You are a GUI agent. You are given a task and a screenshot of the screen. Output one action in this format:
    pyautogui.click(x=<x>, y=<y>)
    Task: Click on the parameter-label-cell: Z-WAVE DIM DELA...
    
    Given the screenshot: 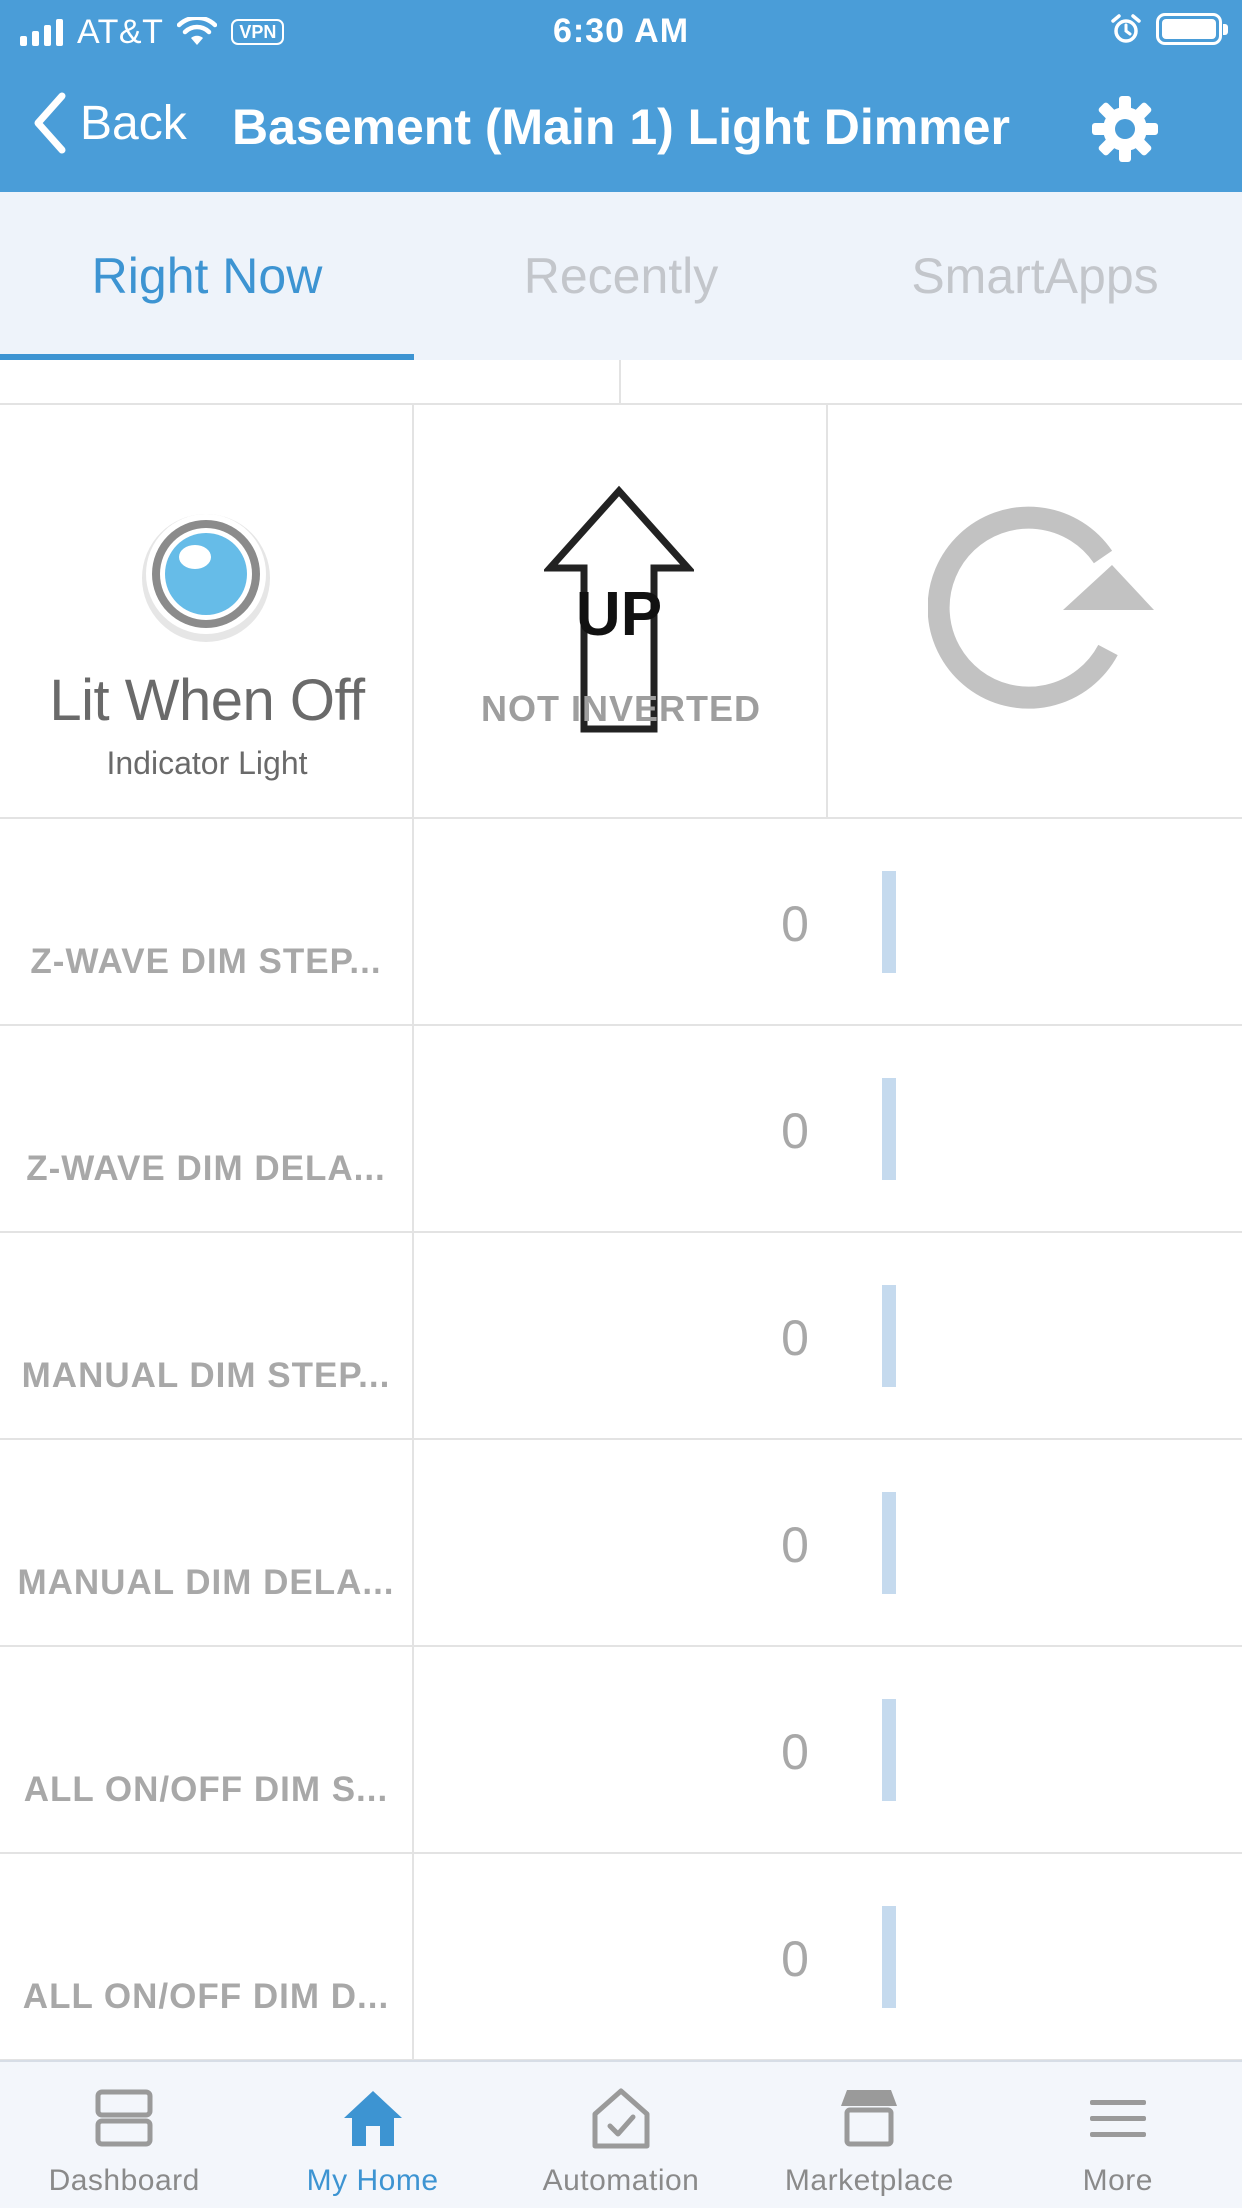 What is the action you would take?
    pyautogui.click(x=207, y=1128)
    